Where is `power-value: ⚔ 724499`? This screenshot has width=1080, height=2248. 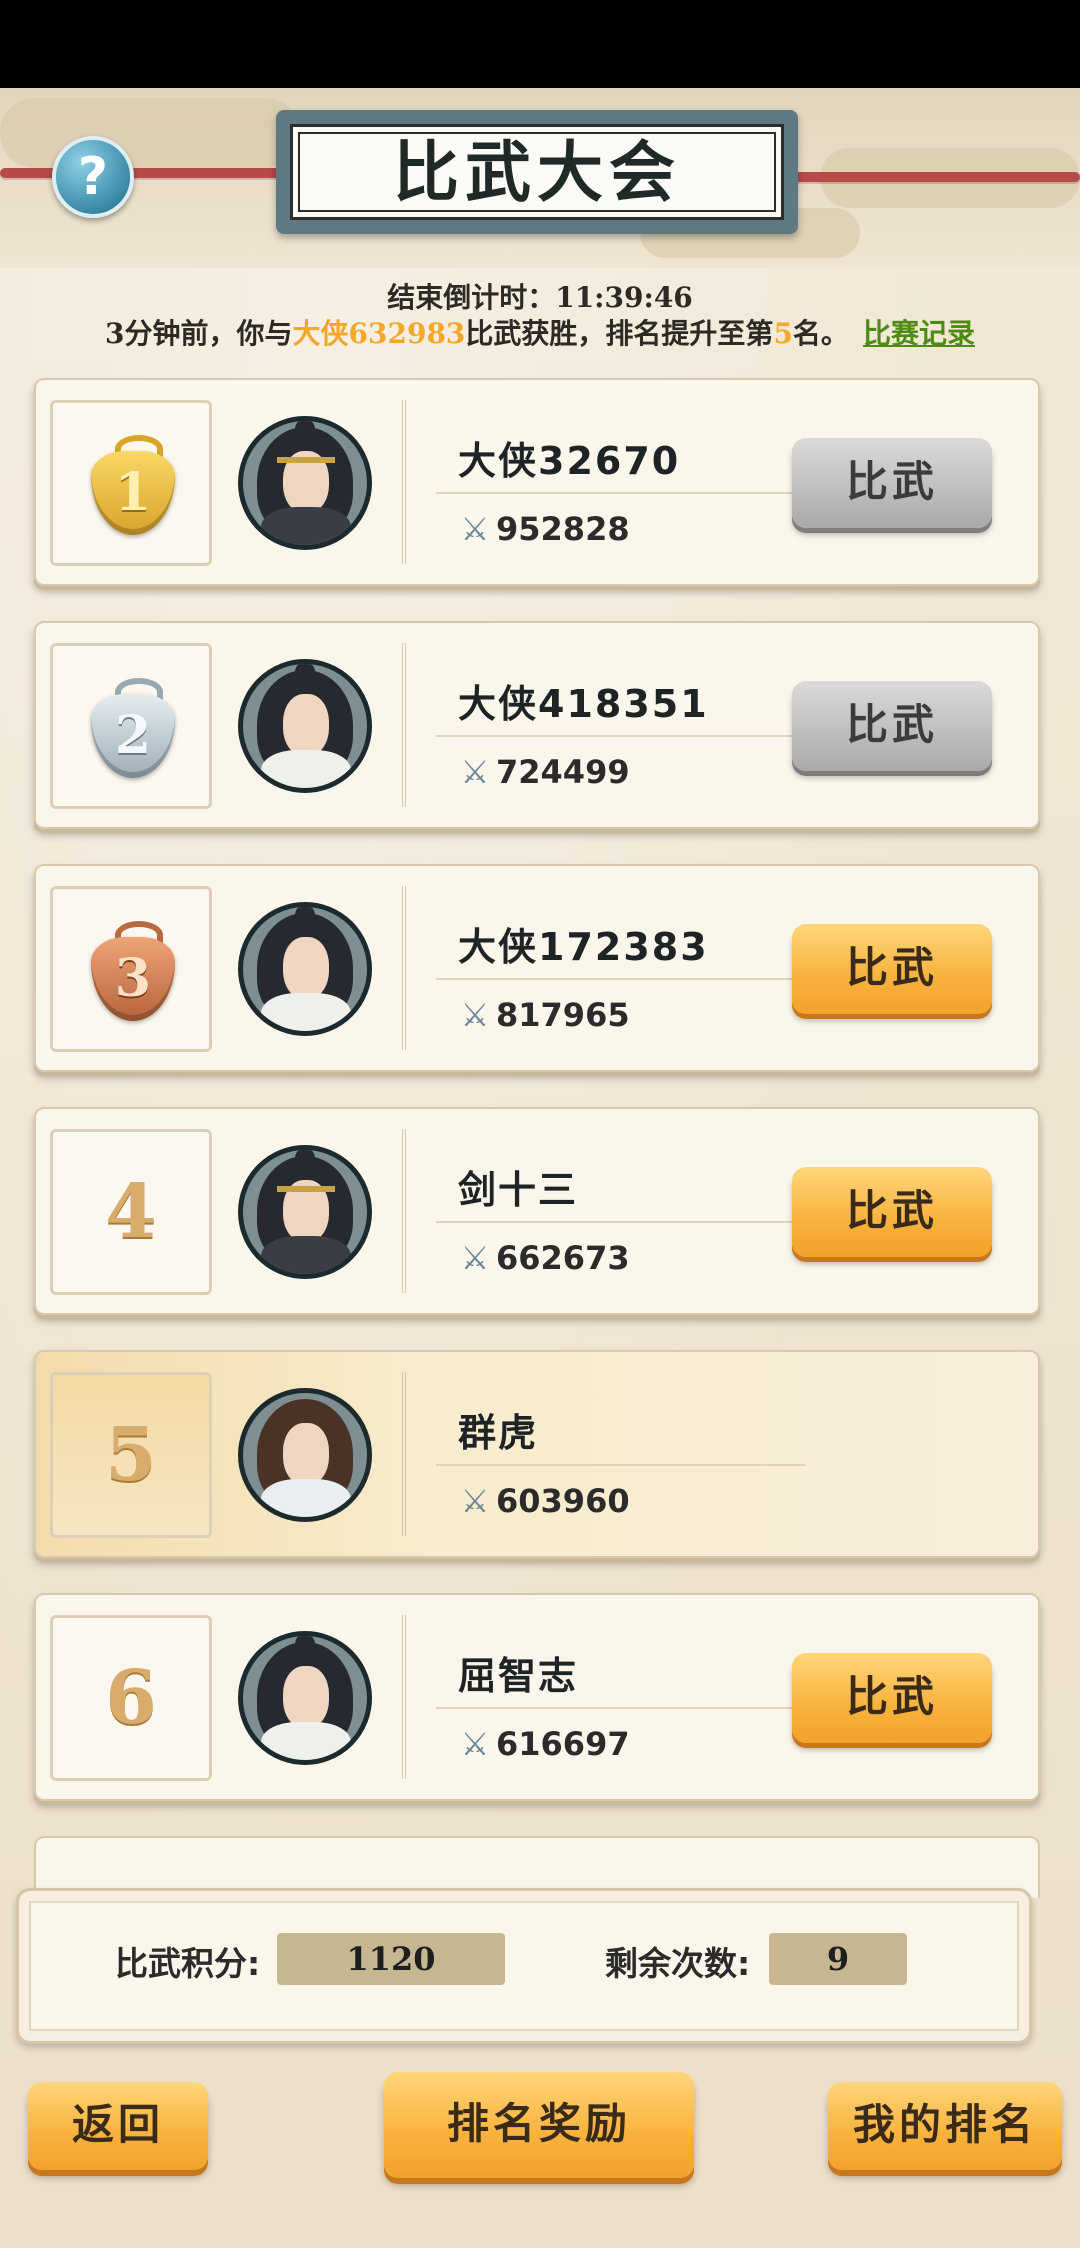 power-value: ⚔ 724499 is located at coordinates (544, 772).